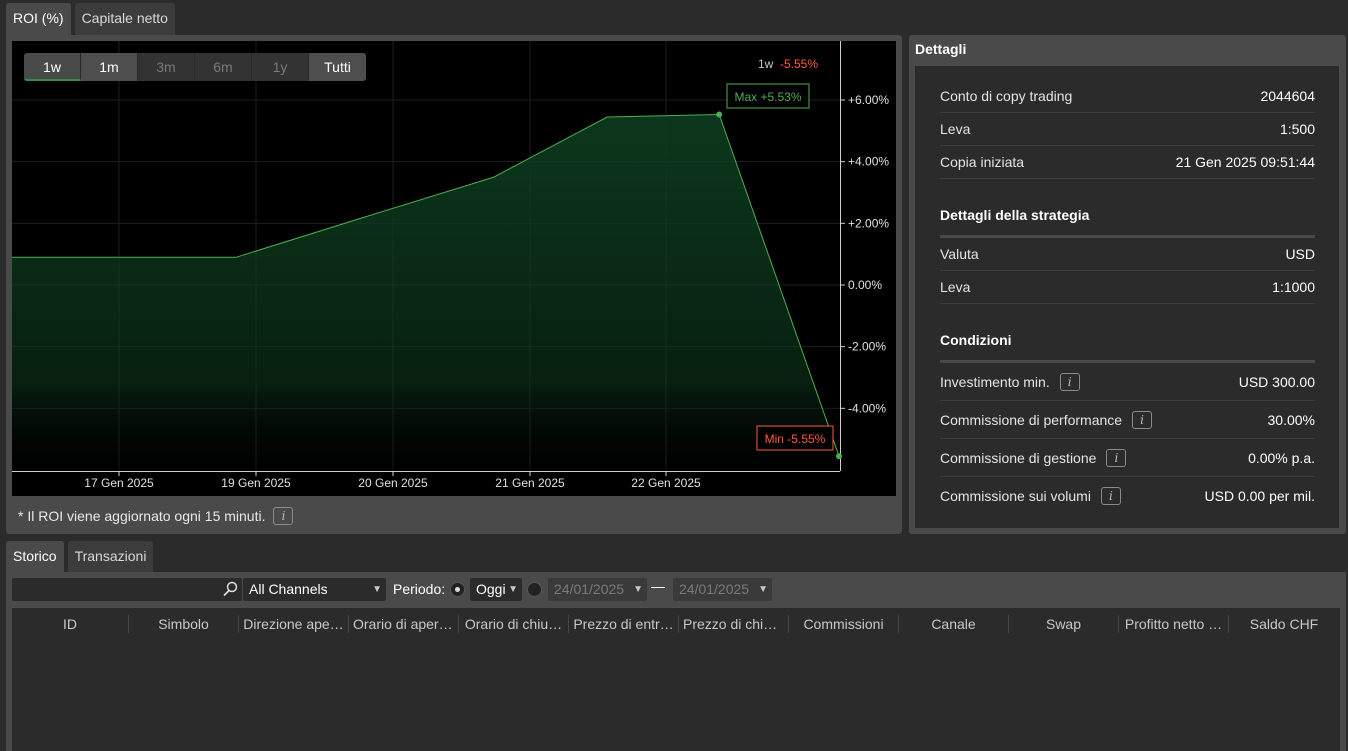 This screenshot has height=751, width=1348. I want to click on detail-row-account: Conto di copy trading 2044604, so click(1127, 96).